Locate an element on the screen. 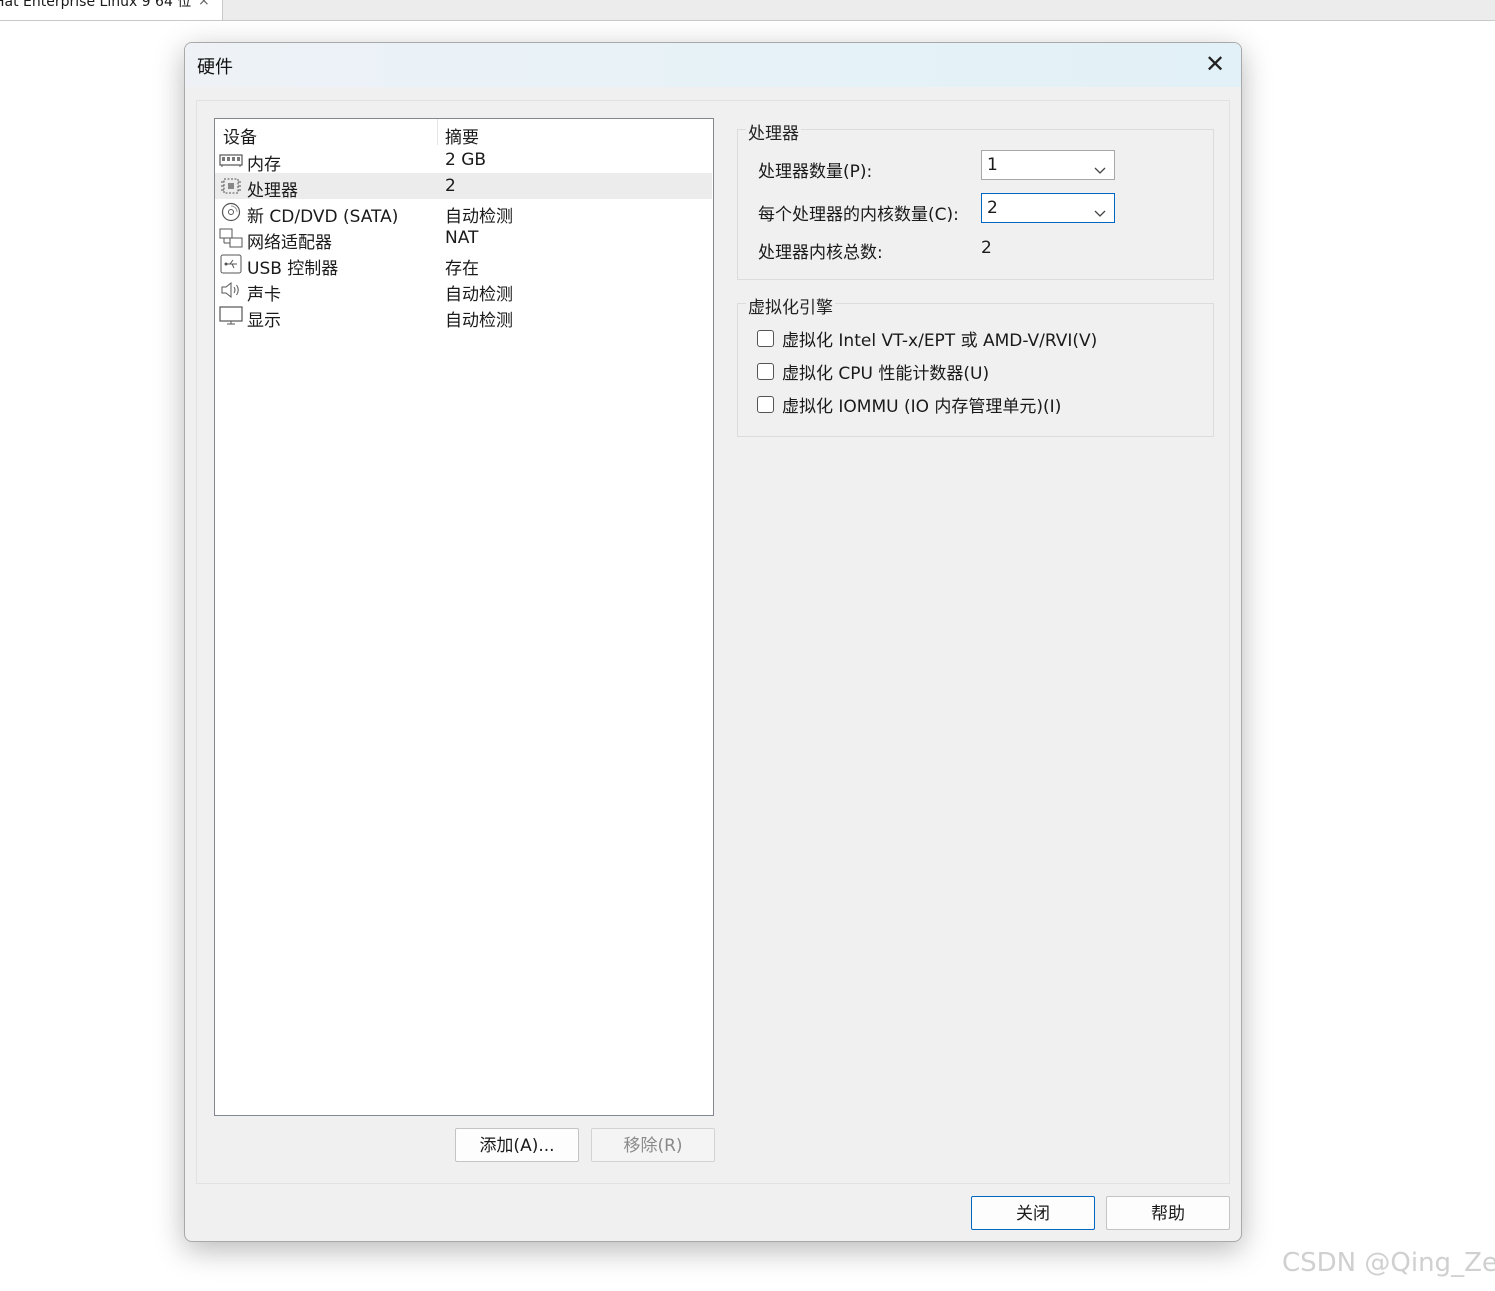  processor-count-select: 1 is located at coordinates (1048, 165).